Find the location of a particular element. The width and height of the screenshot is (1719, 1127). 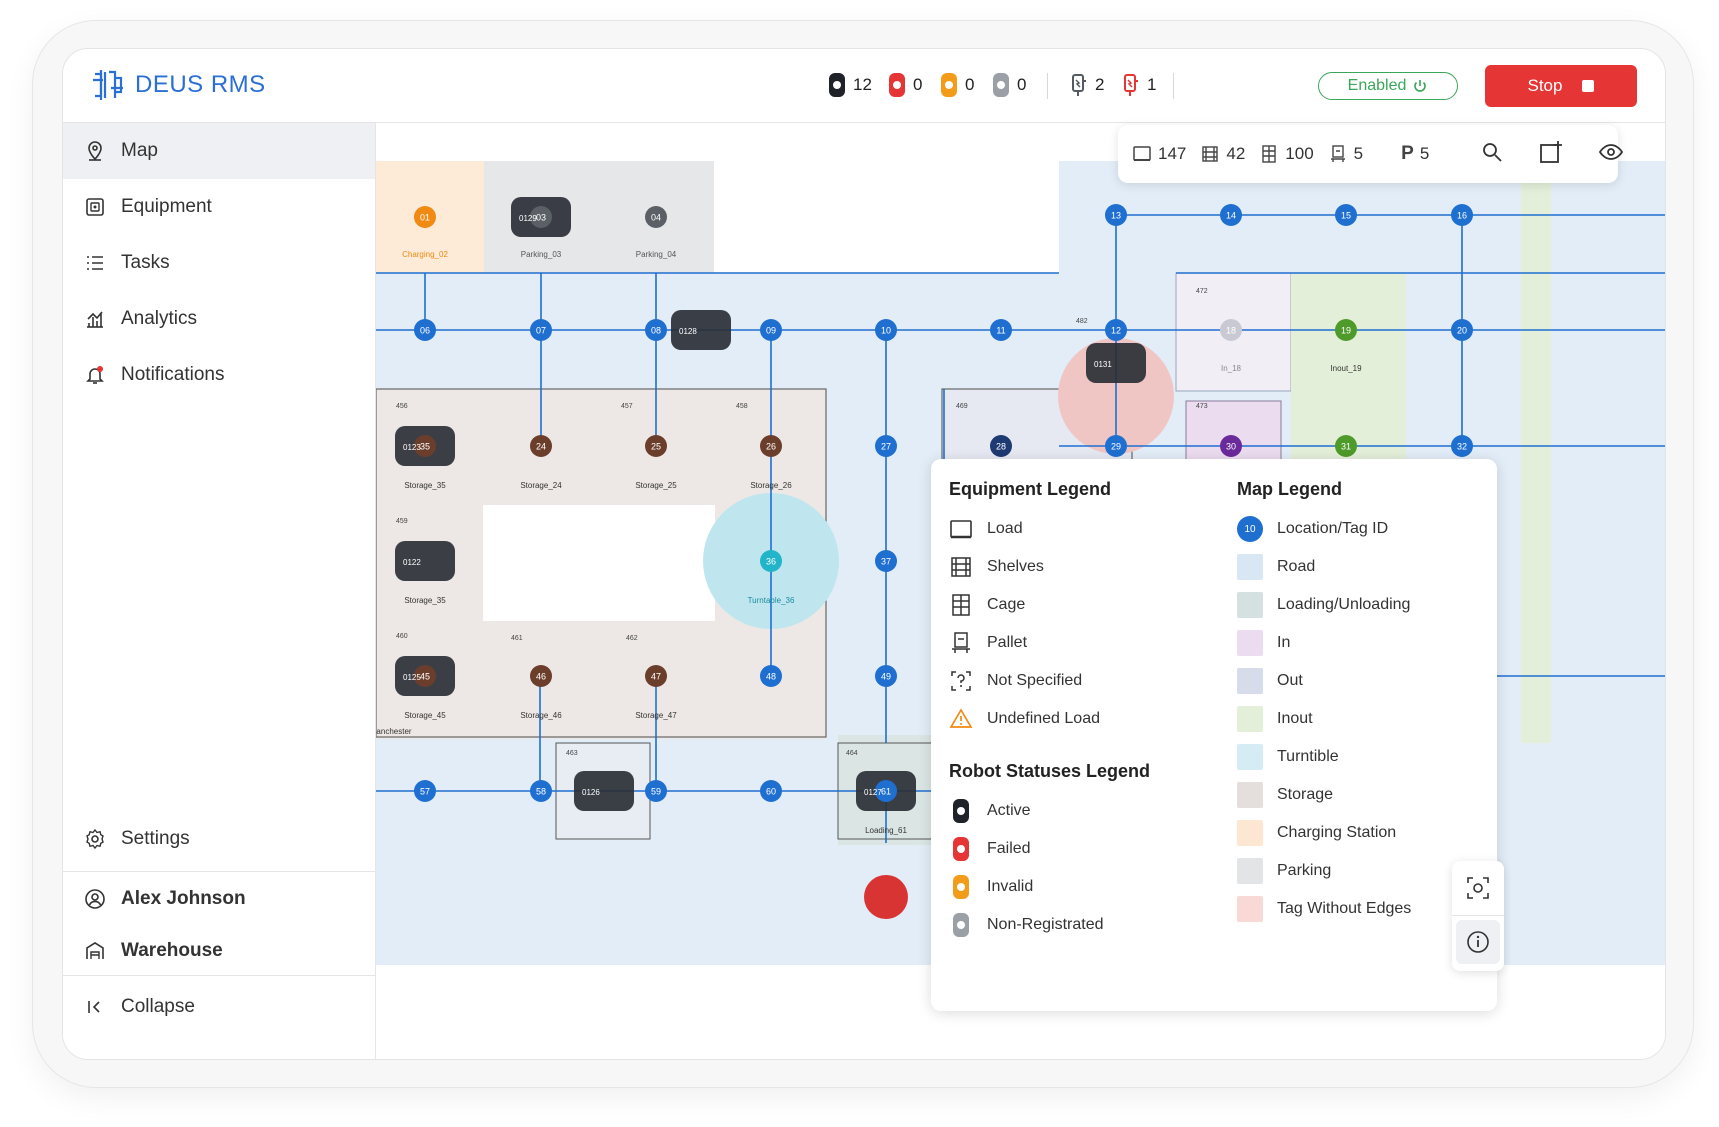

zone-label: Storage_47 is located at coordinates (656, 715).